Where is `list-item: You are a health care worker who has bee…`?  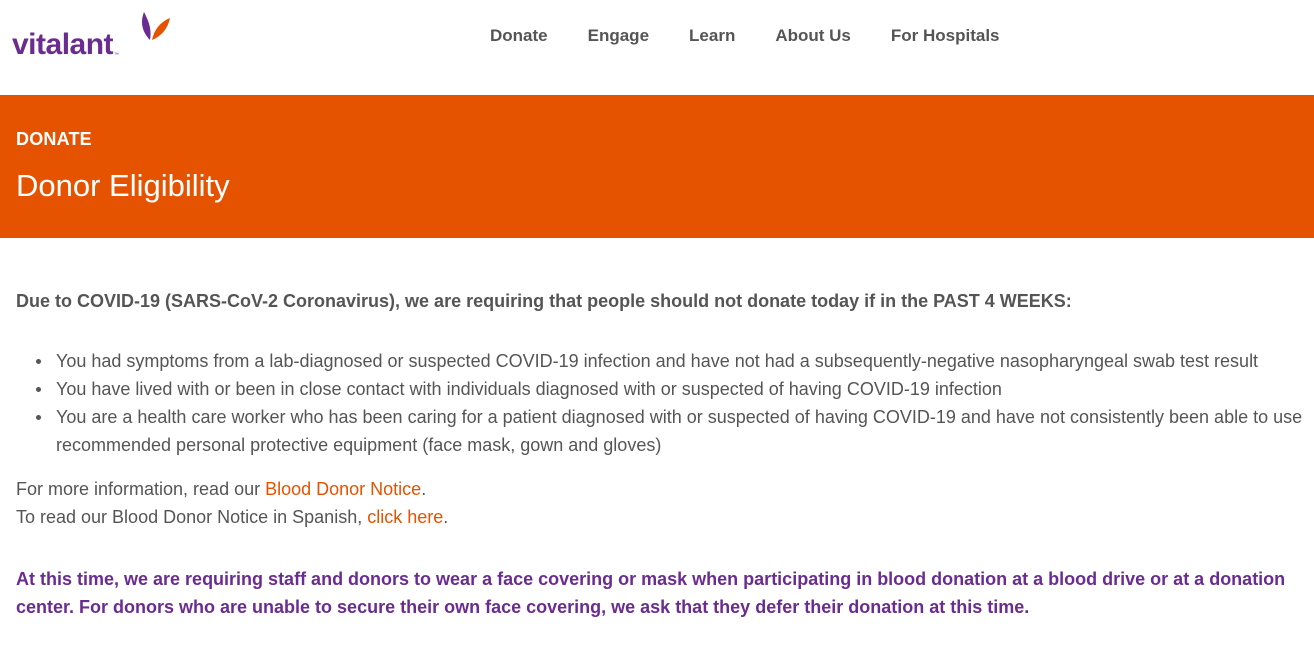
list-item: You are a health care worker who has bee… is located at coordinates (671, 431).